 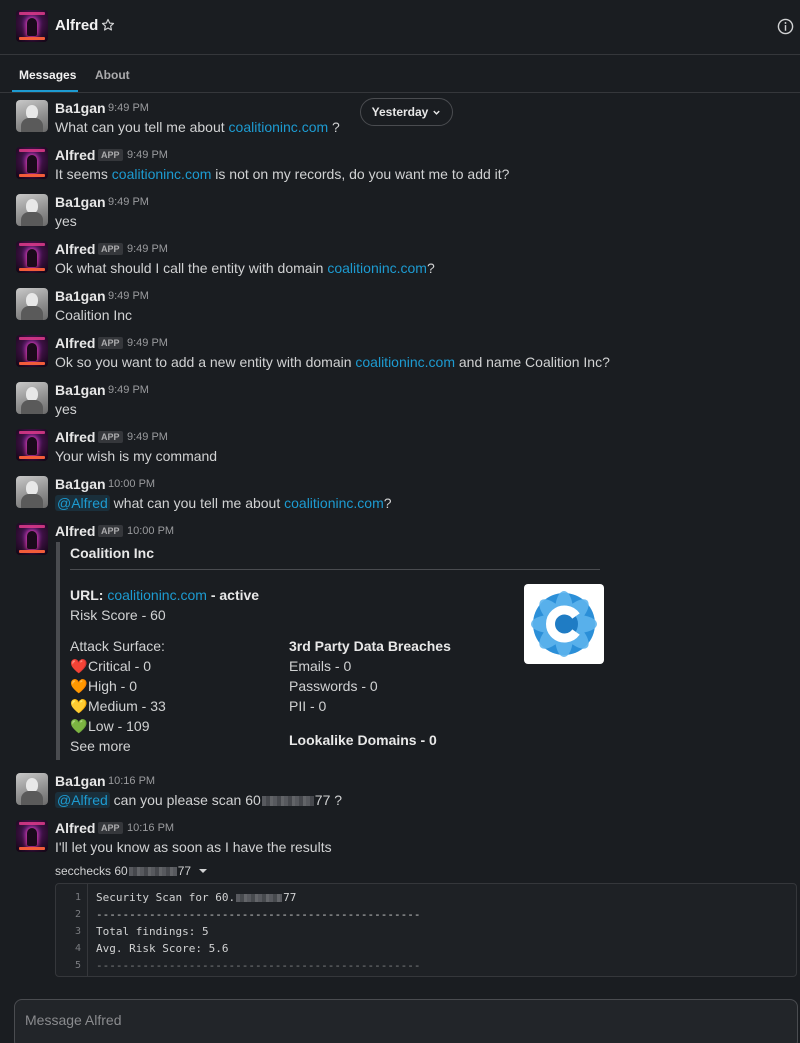 I want to click on attachment-title: Coalition Inc, so click(x=112, y=553).